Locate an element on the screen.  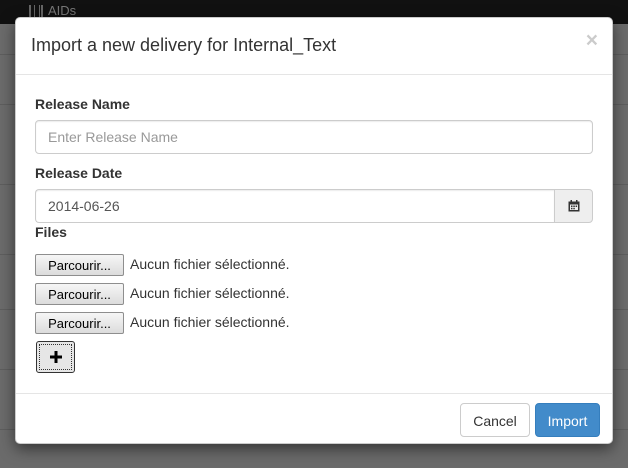
plus-icon is located at coordinates (56, 357).